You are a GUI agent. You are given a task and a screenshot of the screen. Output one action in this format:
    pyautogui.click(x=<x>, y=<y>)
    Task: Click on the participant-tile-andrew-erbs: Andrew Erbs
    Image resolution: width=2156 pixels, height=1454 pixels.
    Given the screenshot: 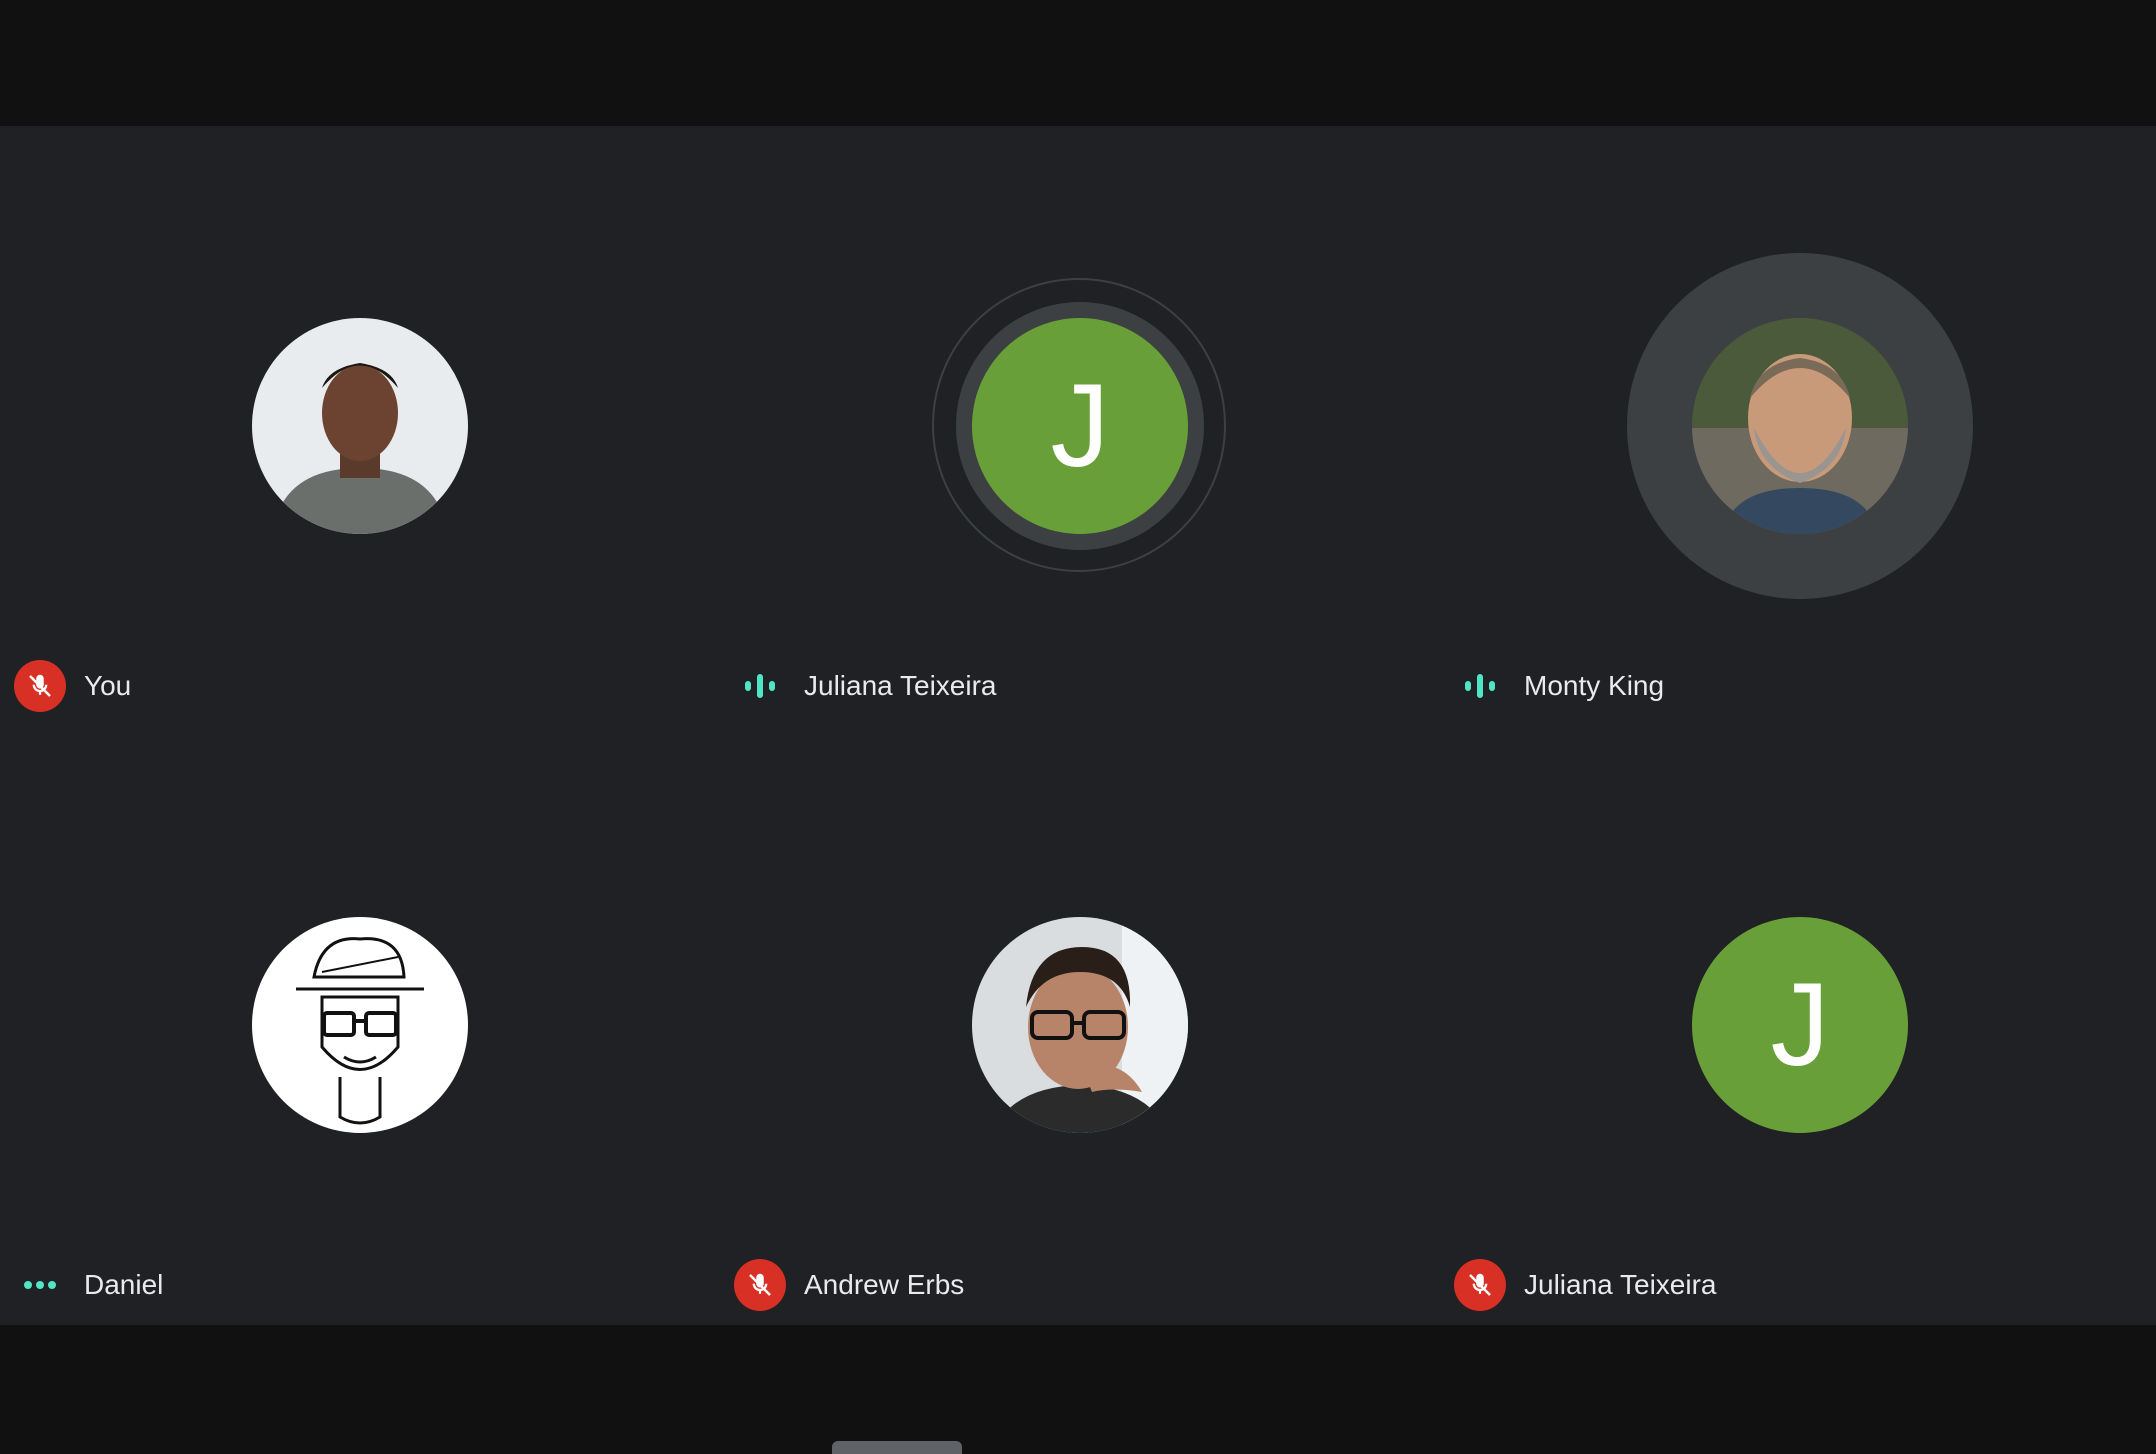 What is the action you would take?
    pyautogui.click(x=1080, y=1025)
    